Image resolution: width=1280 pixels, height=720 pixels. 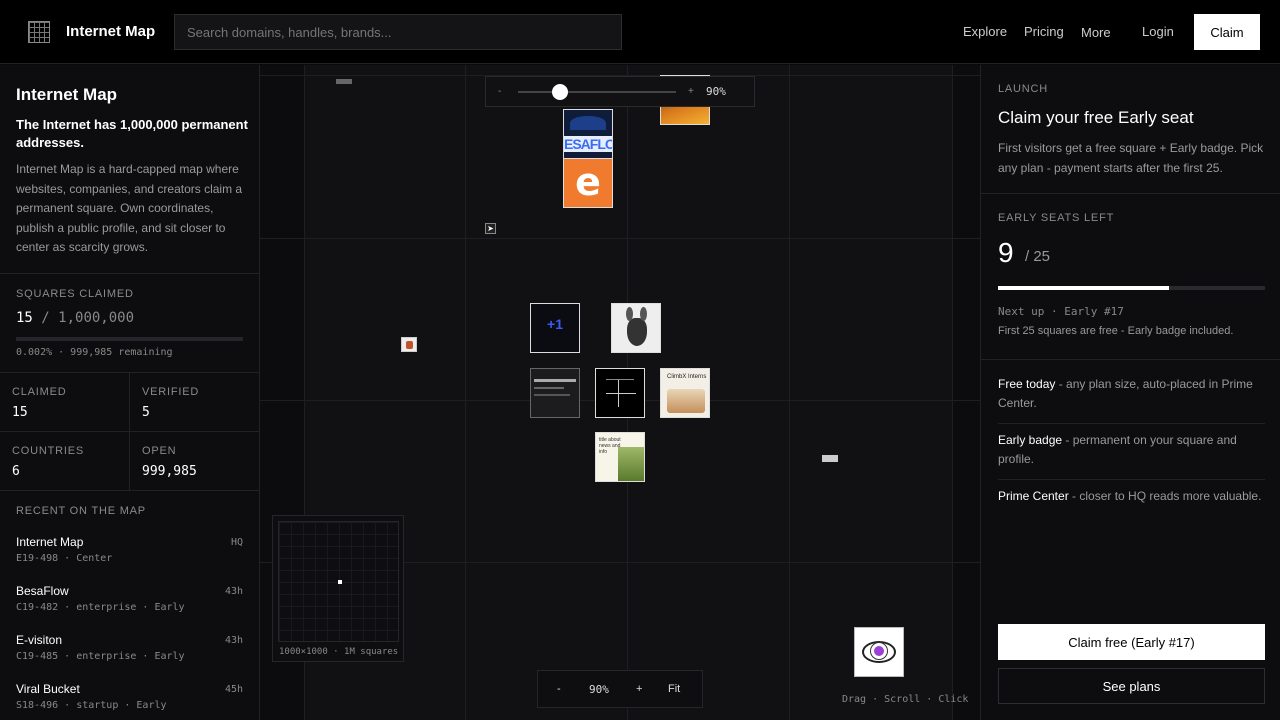 What do you see at coordinates (110, 31) in the screenshot?
I see `brand-name: Internet Map` at bounding box center [110, 31].